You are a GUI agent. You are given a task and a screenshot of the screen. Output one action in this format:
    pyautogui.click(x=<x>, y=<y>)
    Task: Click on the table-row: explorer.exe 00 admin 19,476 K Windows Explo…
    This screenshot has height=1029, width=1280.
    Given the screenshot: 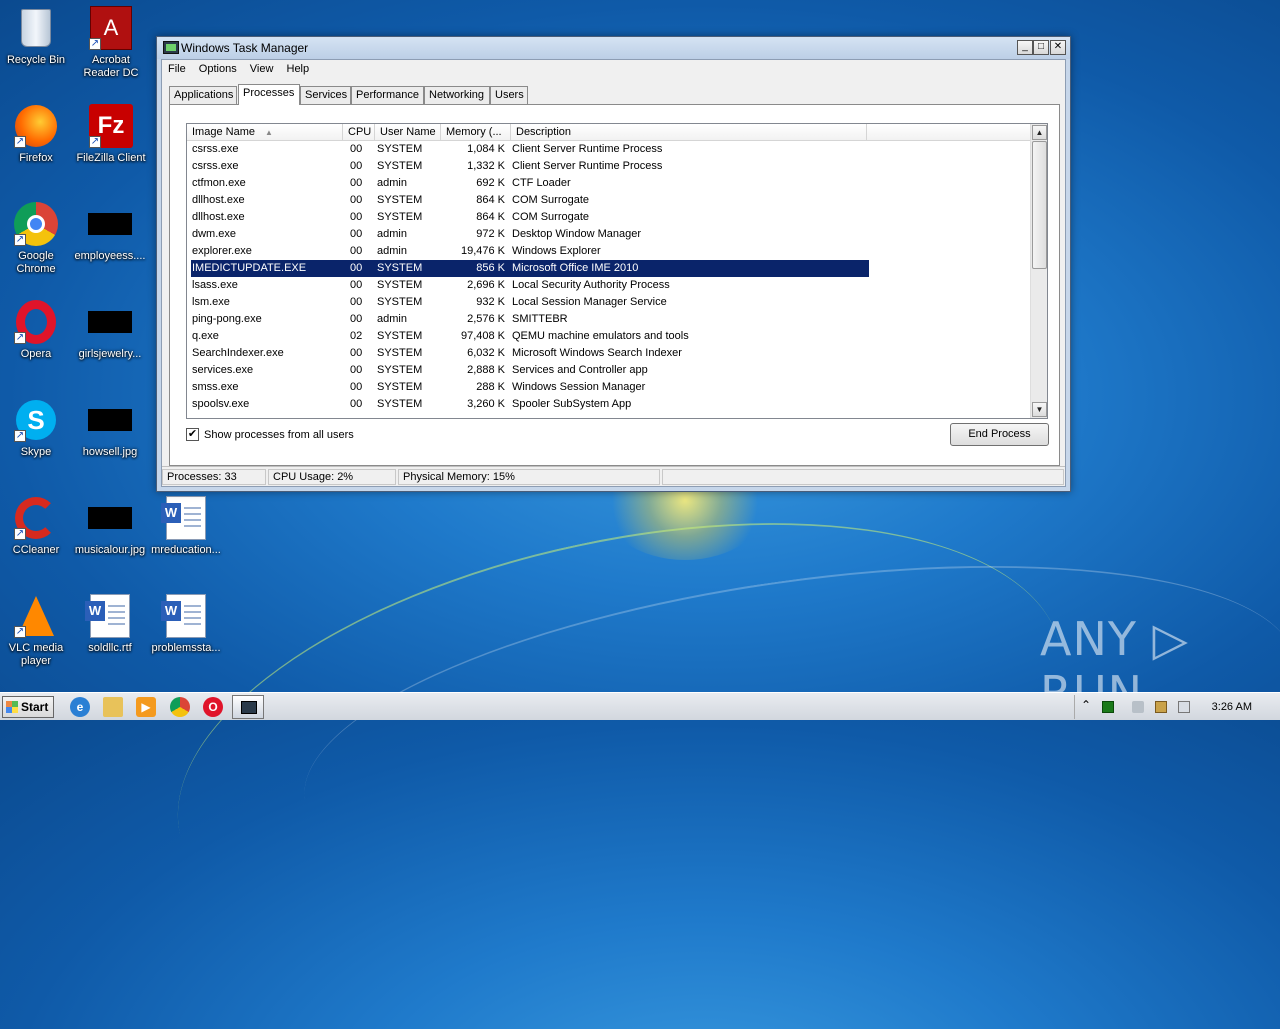 What is the action you would take?
    pyautogui.click(x=609, y=251)
    